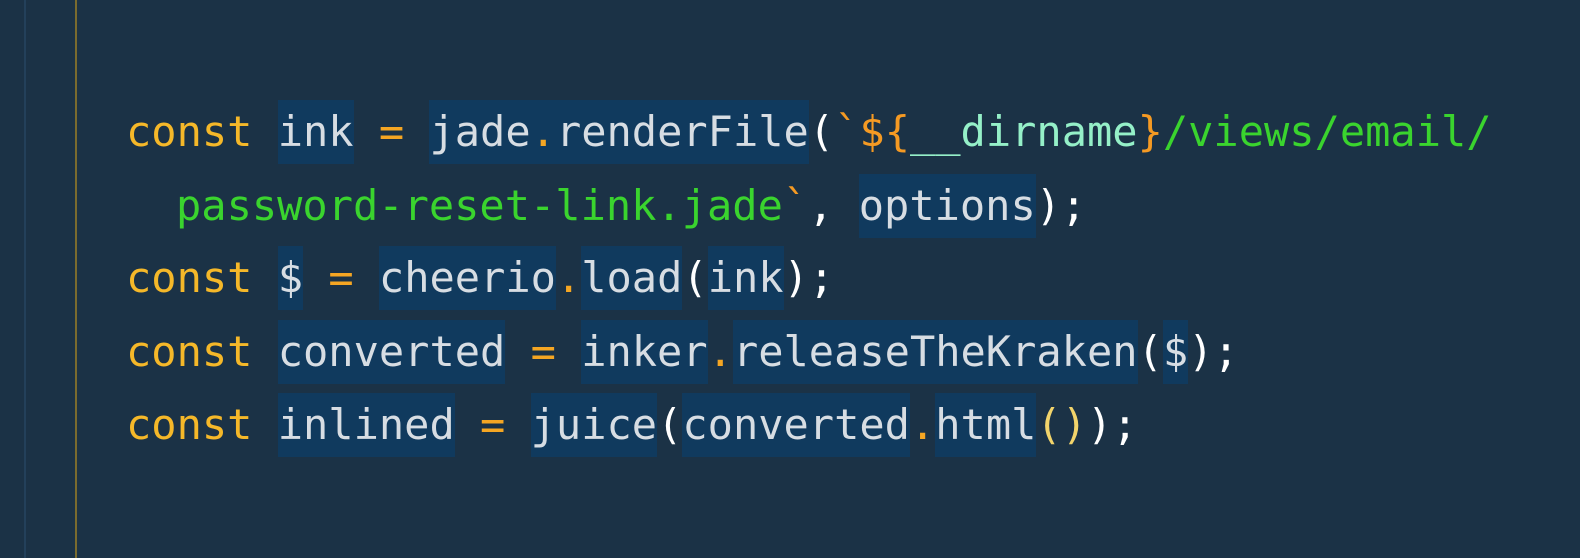 The image size is (1580, 558). I want to click on code-line: password-reset-link.jade`, options);, so click(631, 206).